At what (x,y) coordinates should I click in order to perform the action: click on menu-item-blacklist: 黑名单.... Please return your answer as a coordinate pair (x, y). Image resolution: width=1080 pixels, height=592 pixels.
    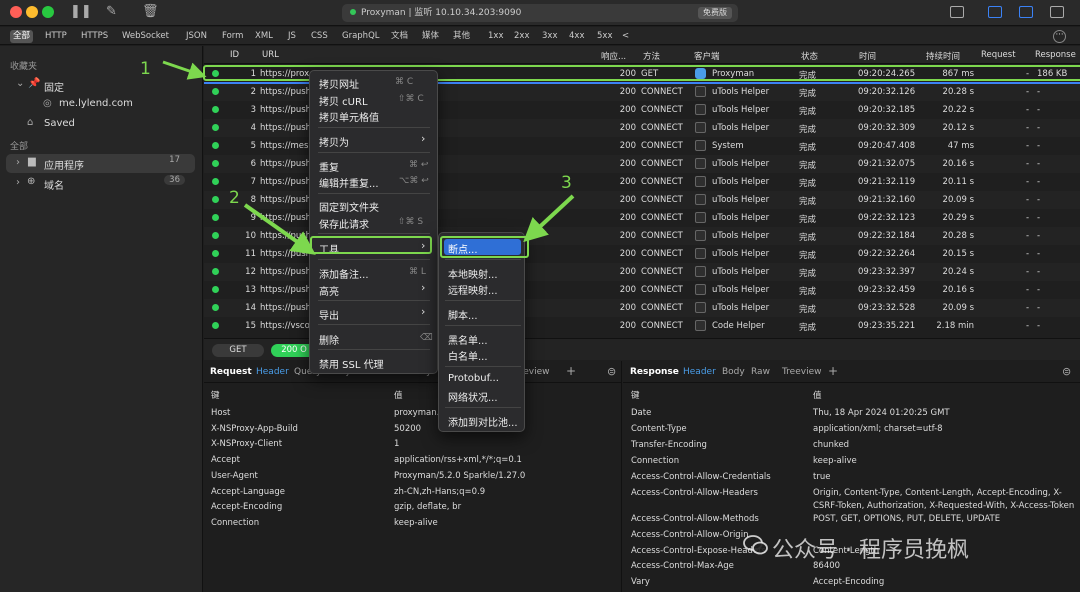
    Looking at the image, I should click on (468, 339).